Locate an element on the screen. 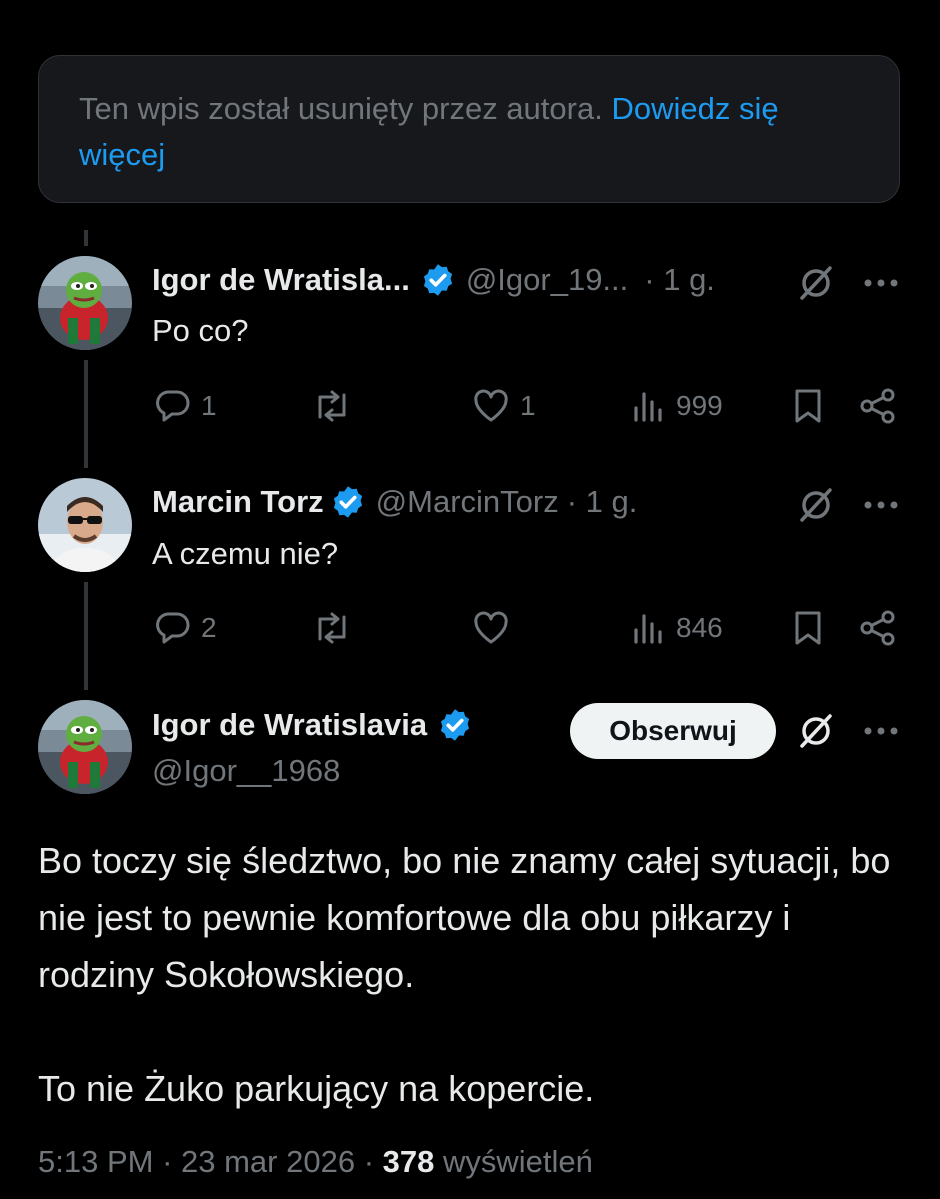 Image resolution: width=940 pixels, height=1199 pixels. views-count: 378 is located at coordinates (408, 1161).